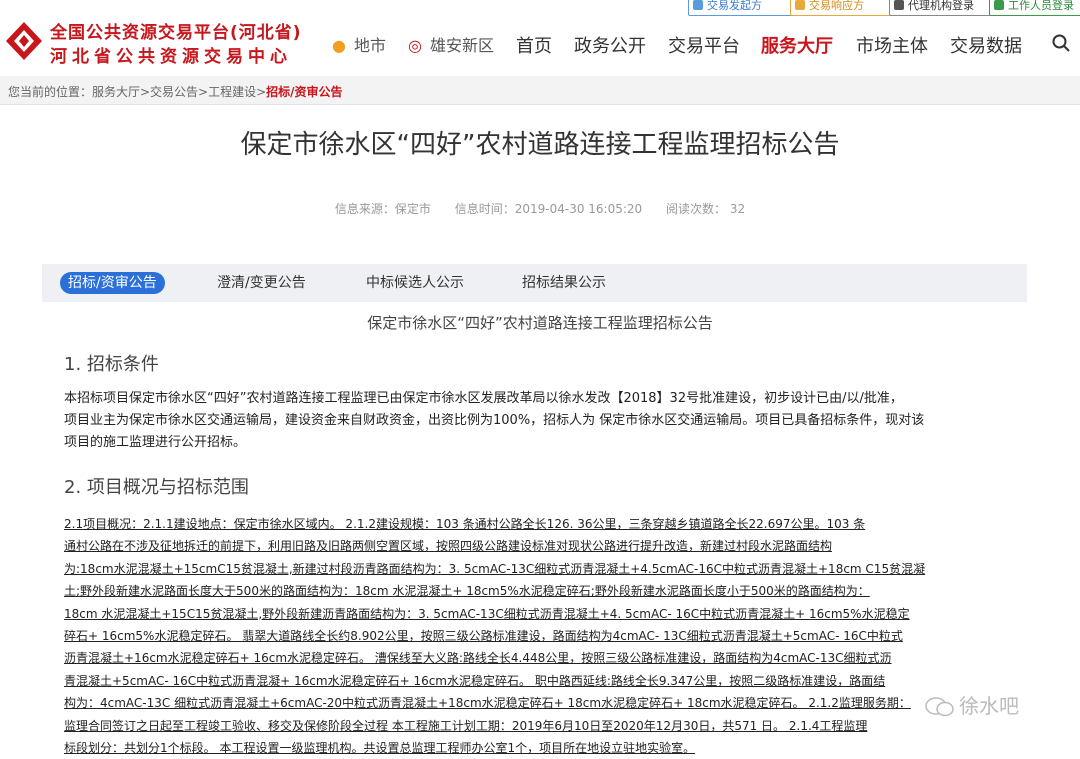  I want to click on section-heading-2: 2. 项目概况与招标范围, so click(156, 487).